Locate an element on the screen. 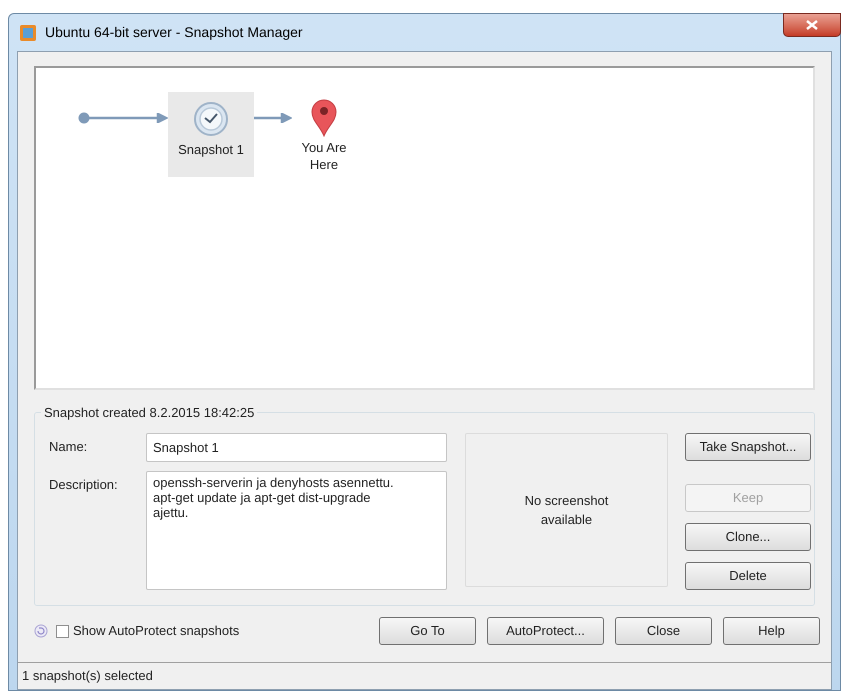 This screenshot has width=841, height=691. dialog-button: Go To is located at coordinates (427, 631).